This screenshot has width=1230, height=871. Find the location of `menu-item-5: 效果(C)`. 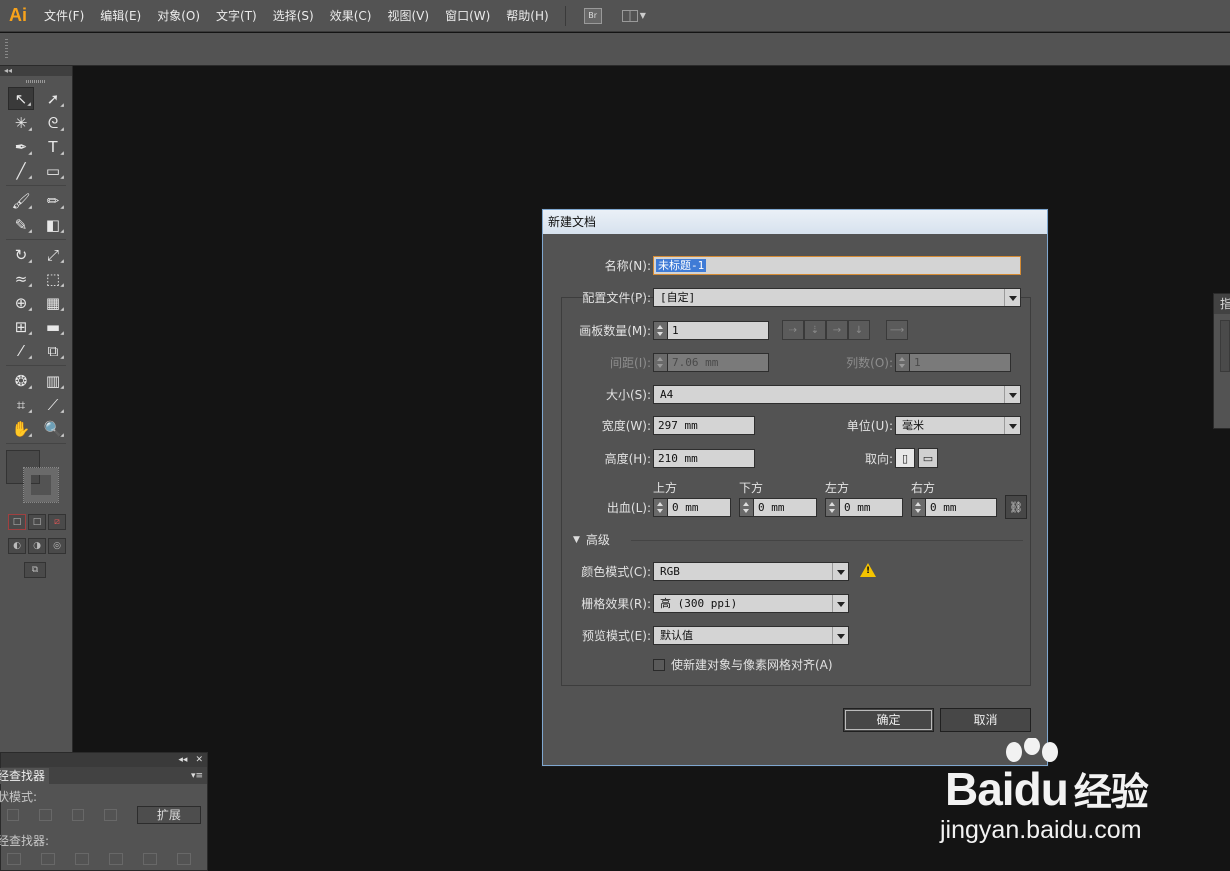

menu-item-5: 效果(C) is located at coordinates (351, 16).